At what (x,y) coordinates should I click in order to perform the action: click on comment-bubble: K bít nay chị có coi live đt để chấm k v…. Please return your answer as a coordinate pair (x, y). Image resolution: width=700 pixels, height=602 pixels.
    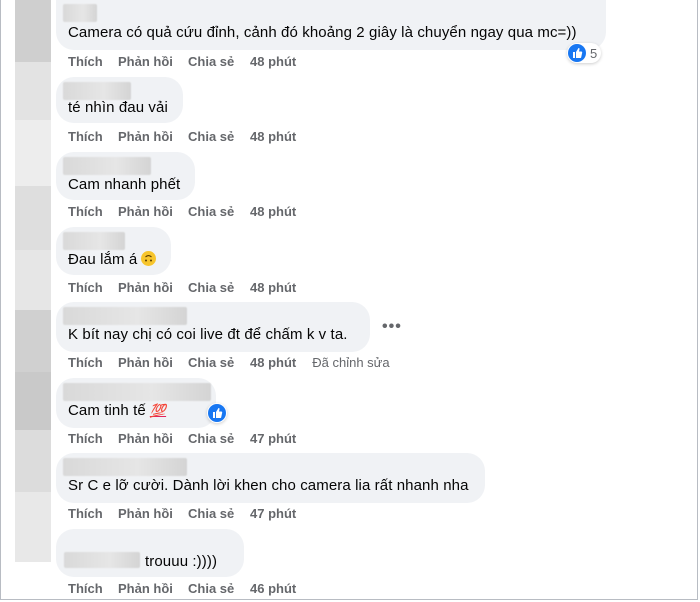
    Looking at the image, I should click on (213, 327).